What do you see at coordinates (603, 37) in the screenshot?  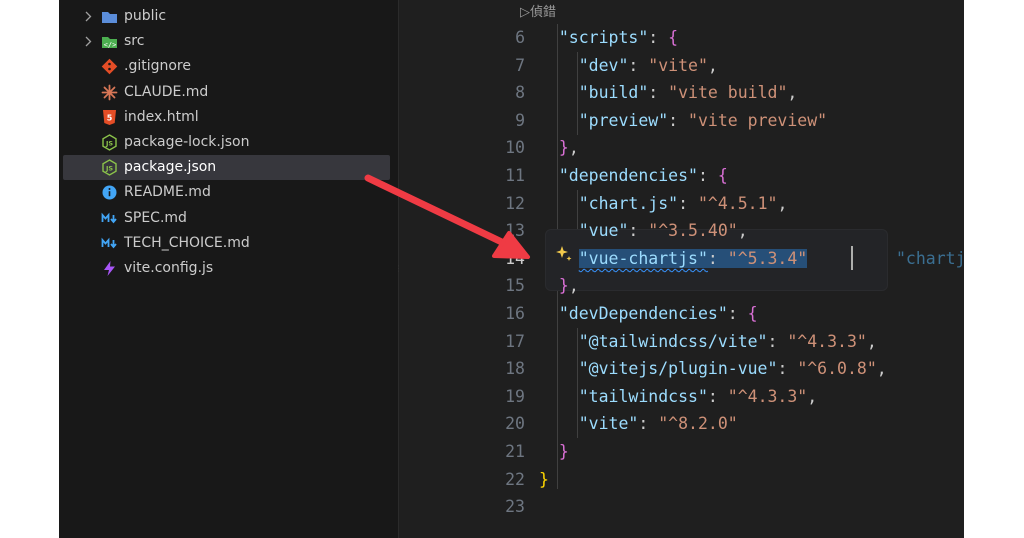 I see `json-key: "scripts"` at bounding box center [603, 37].